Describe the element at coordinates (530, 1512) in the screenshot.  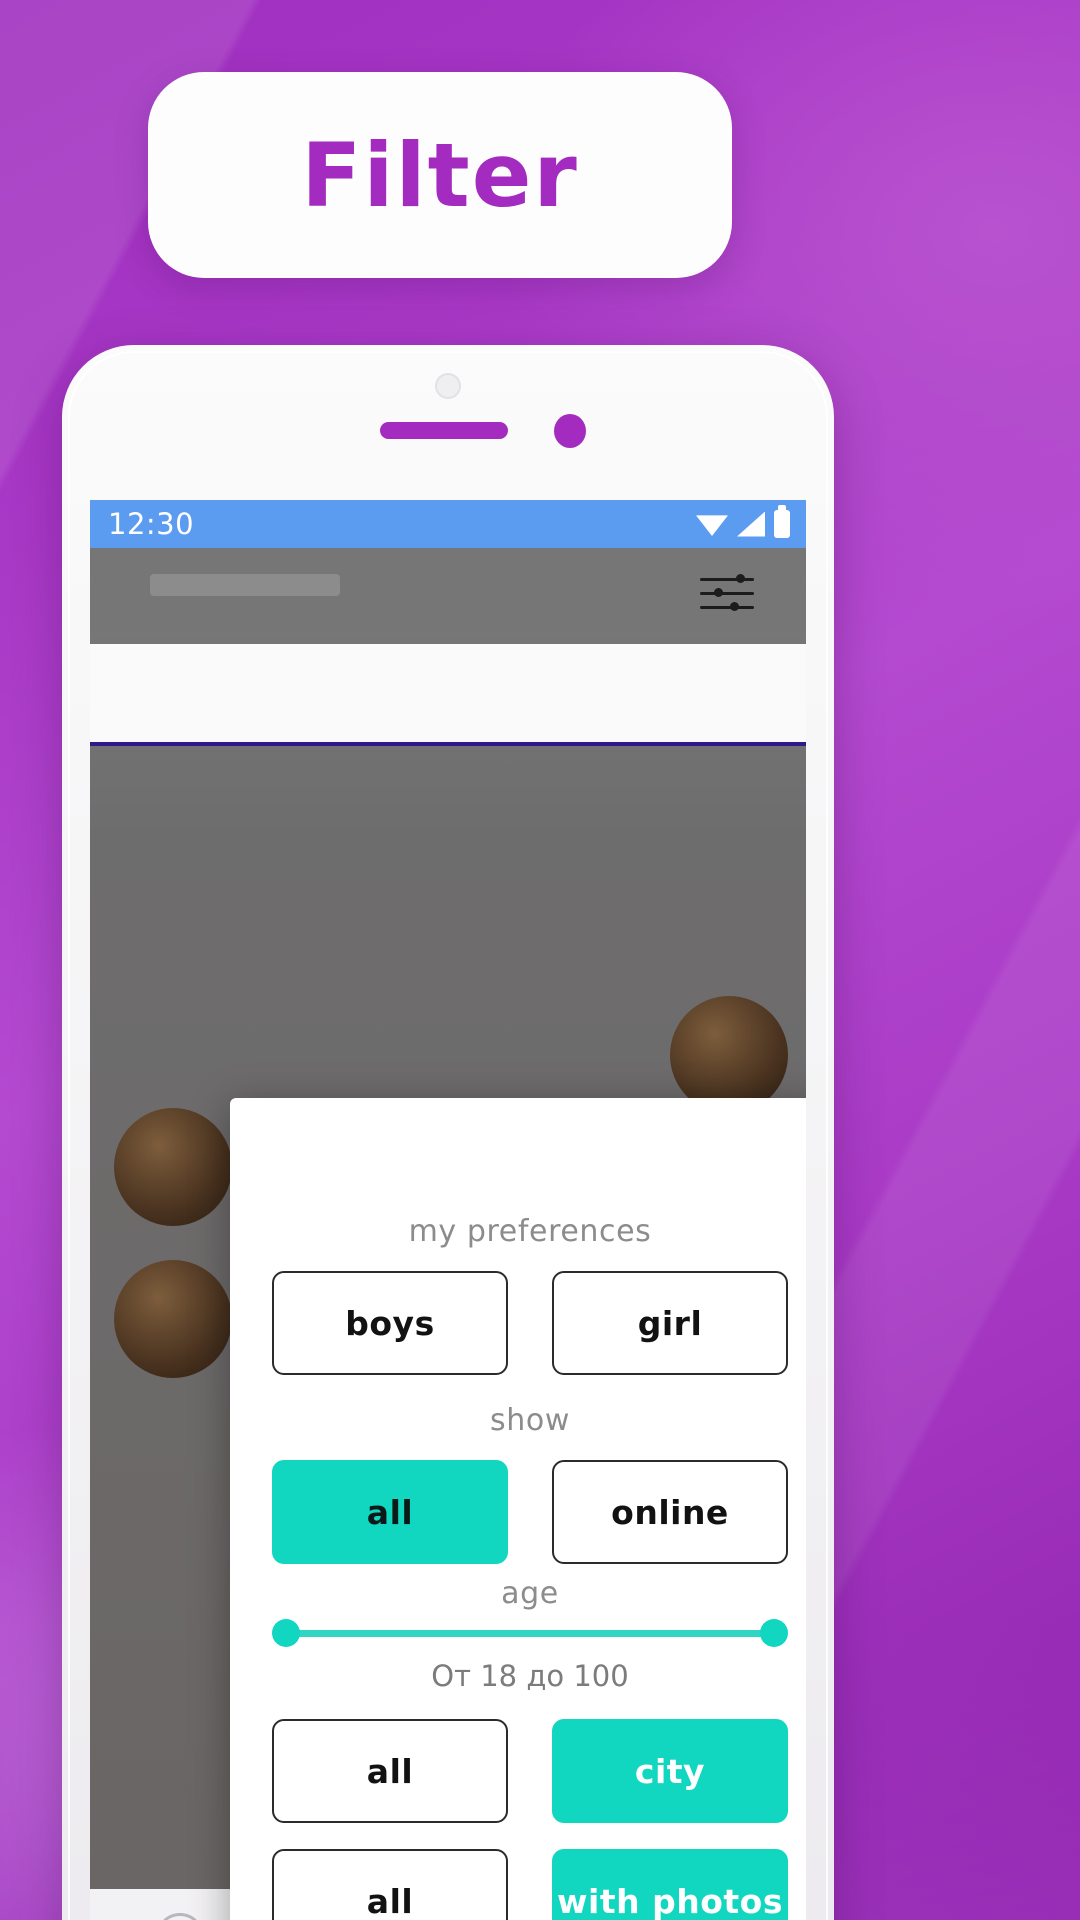
I see `show-button-row: all online` at that location.